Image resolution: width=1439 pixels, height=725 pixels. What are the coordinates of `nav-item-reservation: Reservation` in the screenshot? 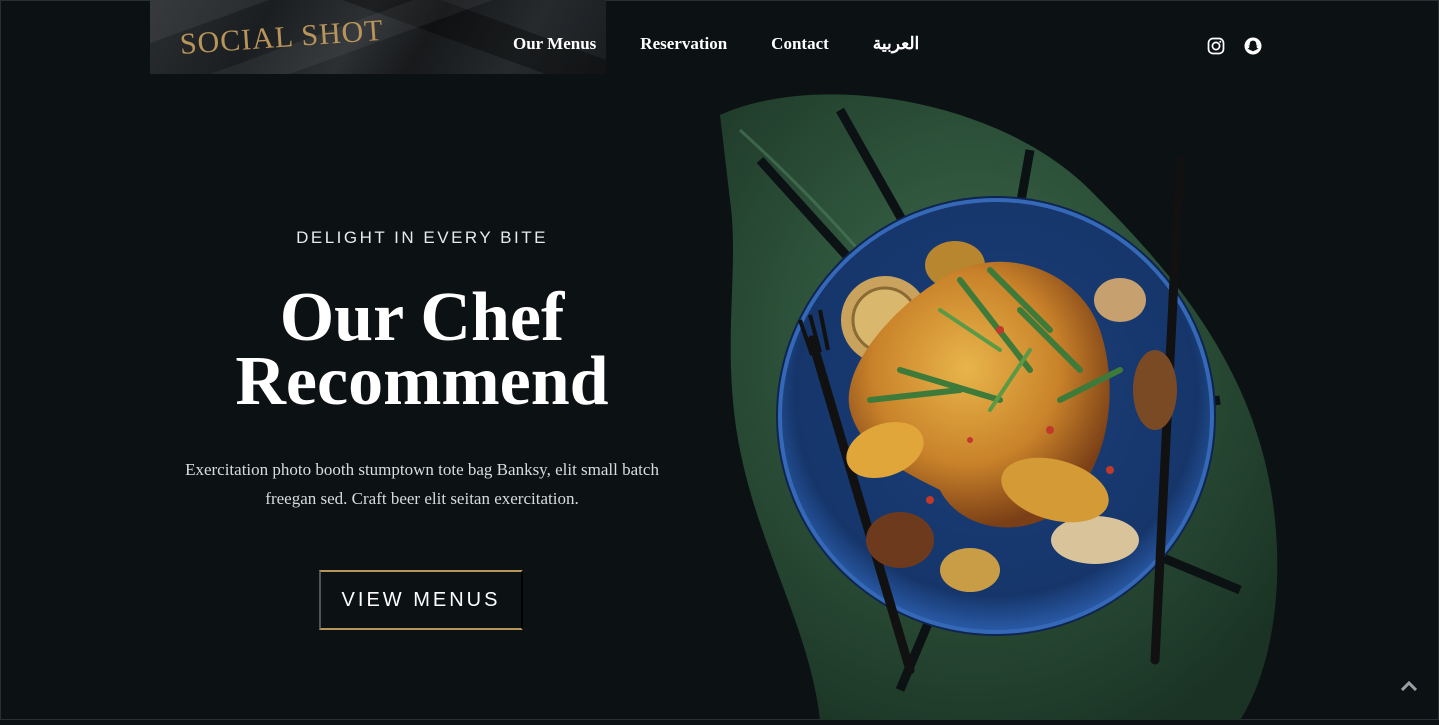 It's located at (683, 44).